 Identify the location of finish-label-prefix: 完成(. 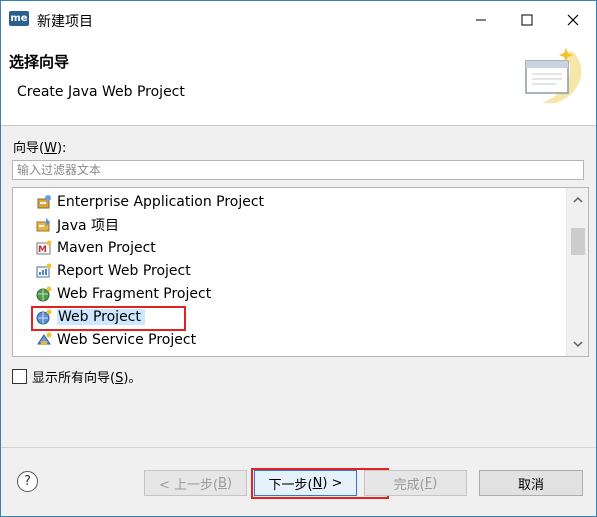
(409, 485).